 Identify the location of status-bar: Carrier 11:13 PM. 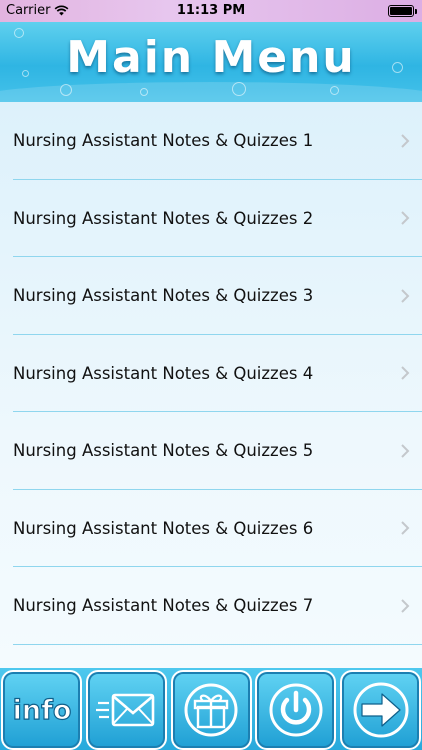
(211, 11).